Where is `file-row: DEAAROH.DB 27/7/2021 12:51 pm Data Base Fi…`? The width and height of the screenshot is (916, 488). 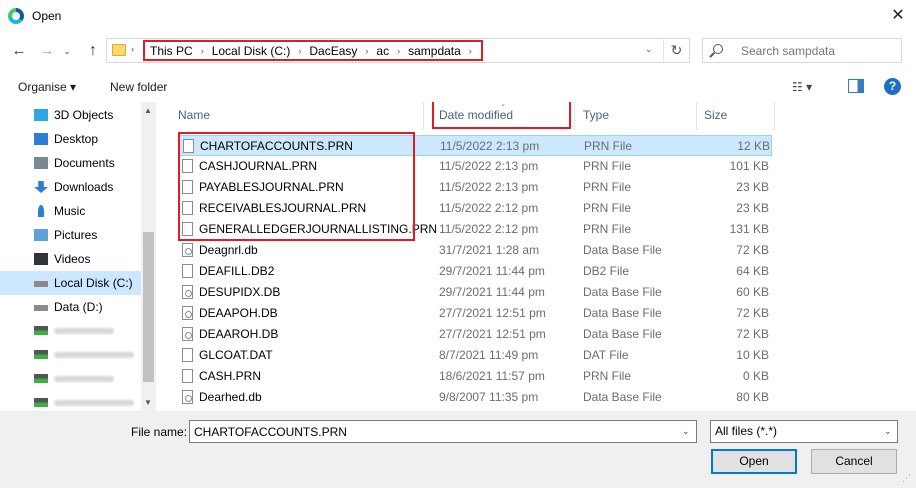 file-row: DEAAROH.DB 27/7/2021 12:51 pm Data Base Fi… is located at coordinates (475, 334).